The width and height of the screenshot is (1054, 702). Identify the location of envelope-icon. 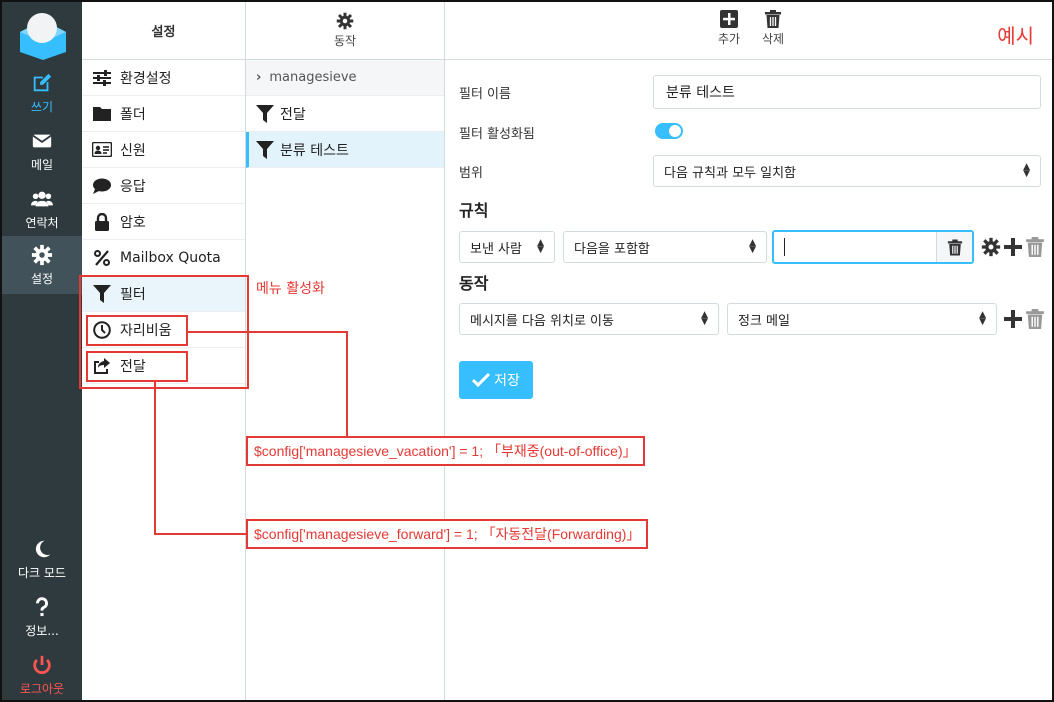
(42, 141).